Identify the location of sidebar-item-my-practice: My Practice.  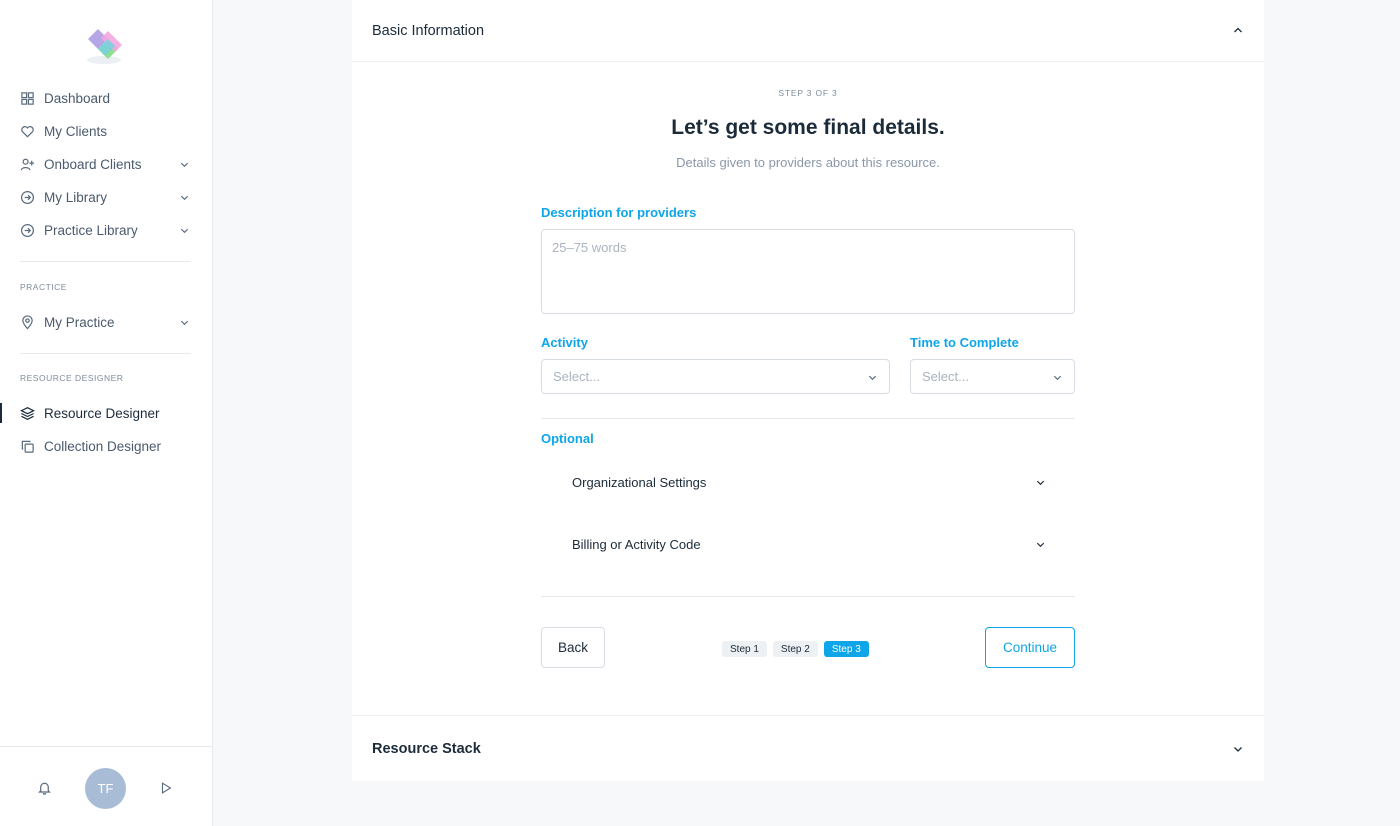
(106, 322).